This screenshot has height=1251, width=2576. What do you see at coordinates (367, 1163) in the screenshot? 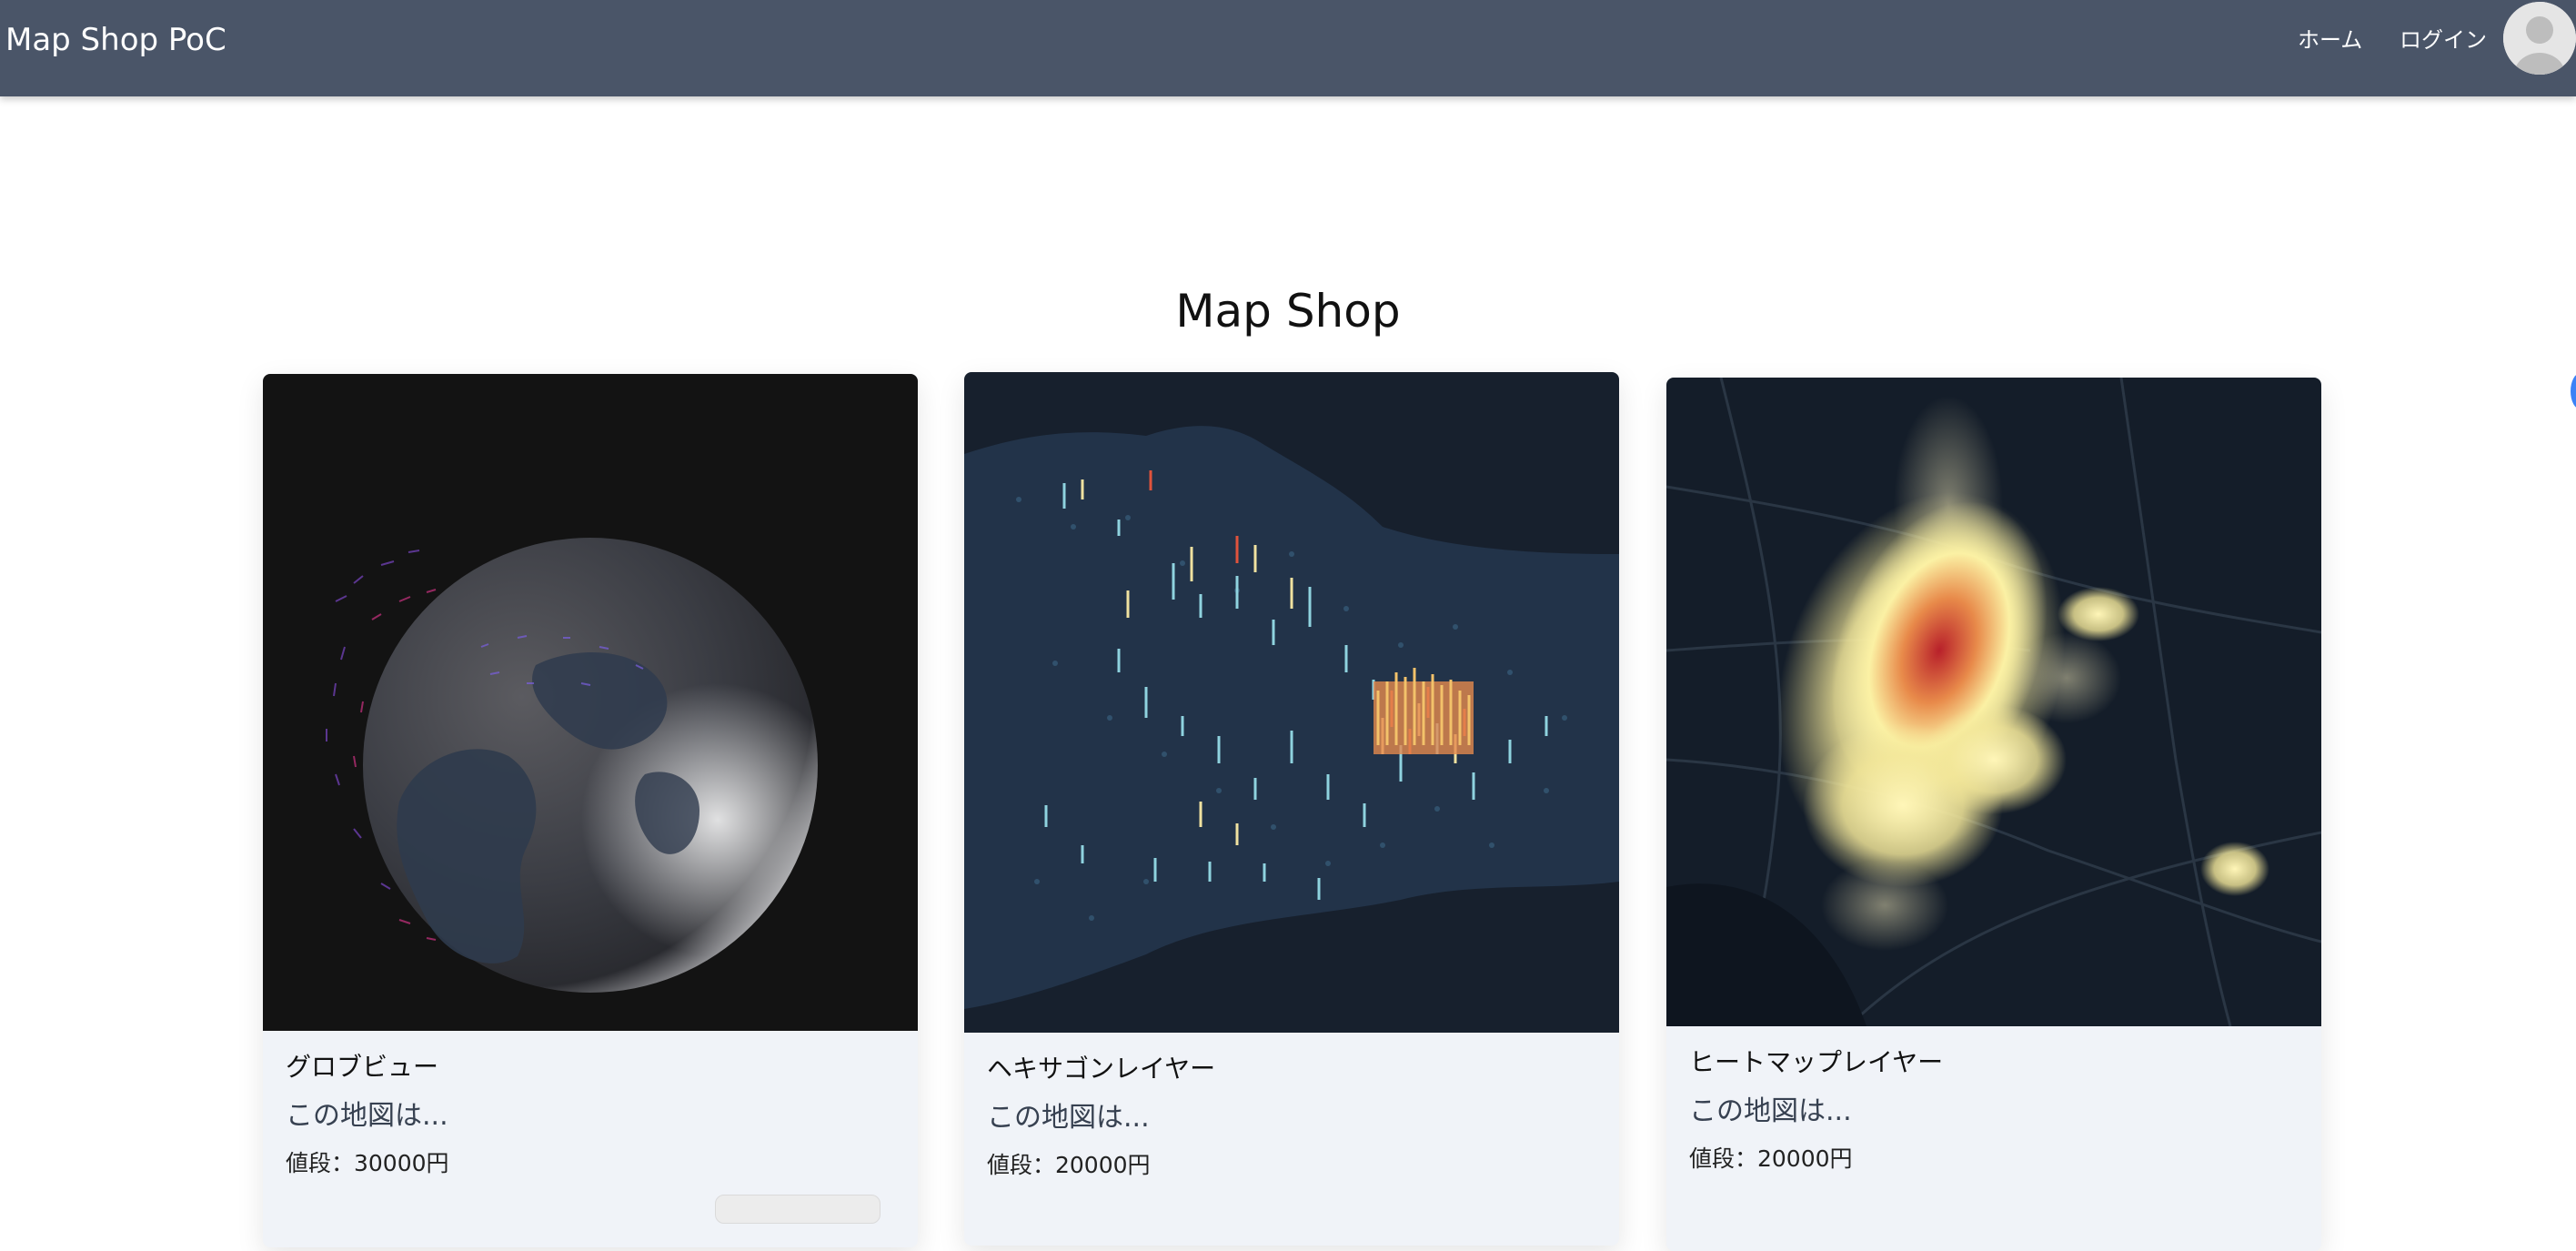
I see `product-price: 値段：30000円` at bounding box center [367, 1163].